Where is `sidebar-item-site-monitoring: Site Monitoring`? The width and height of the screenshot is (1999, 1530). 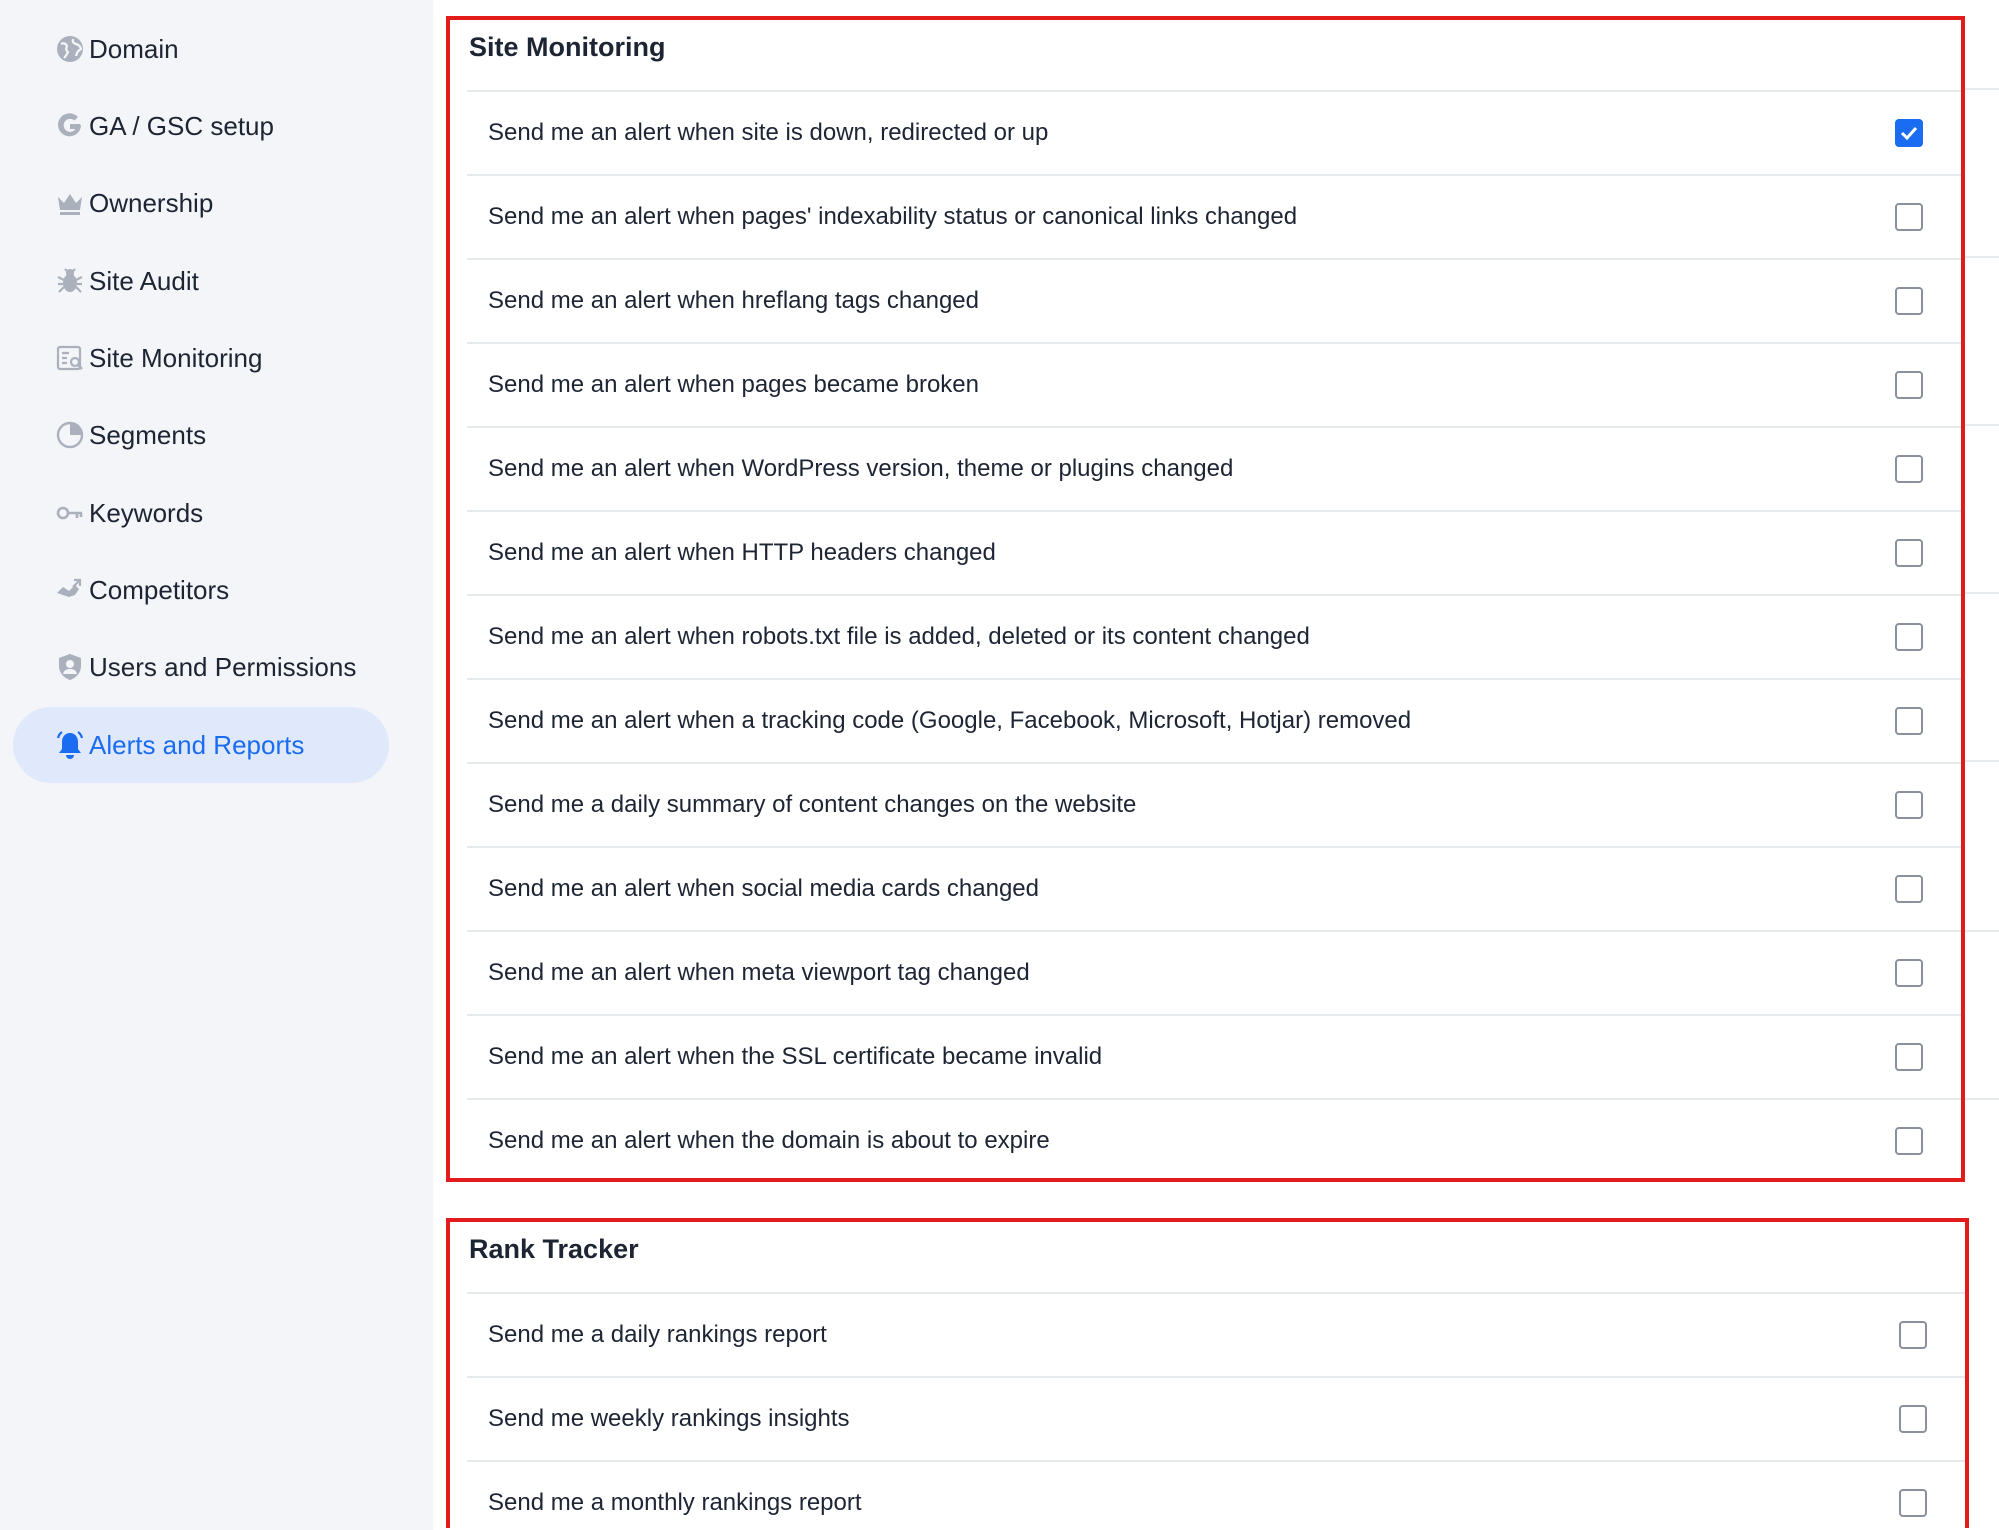 sidebar-item-site-monitoring: Site Monitoring is located at coordinates (201, 358).